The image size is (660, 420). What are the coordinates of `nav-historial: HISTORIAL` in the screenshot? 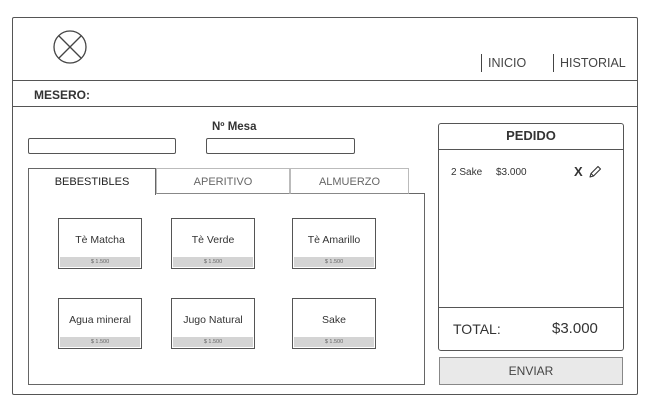 It's located at (589, 63).